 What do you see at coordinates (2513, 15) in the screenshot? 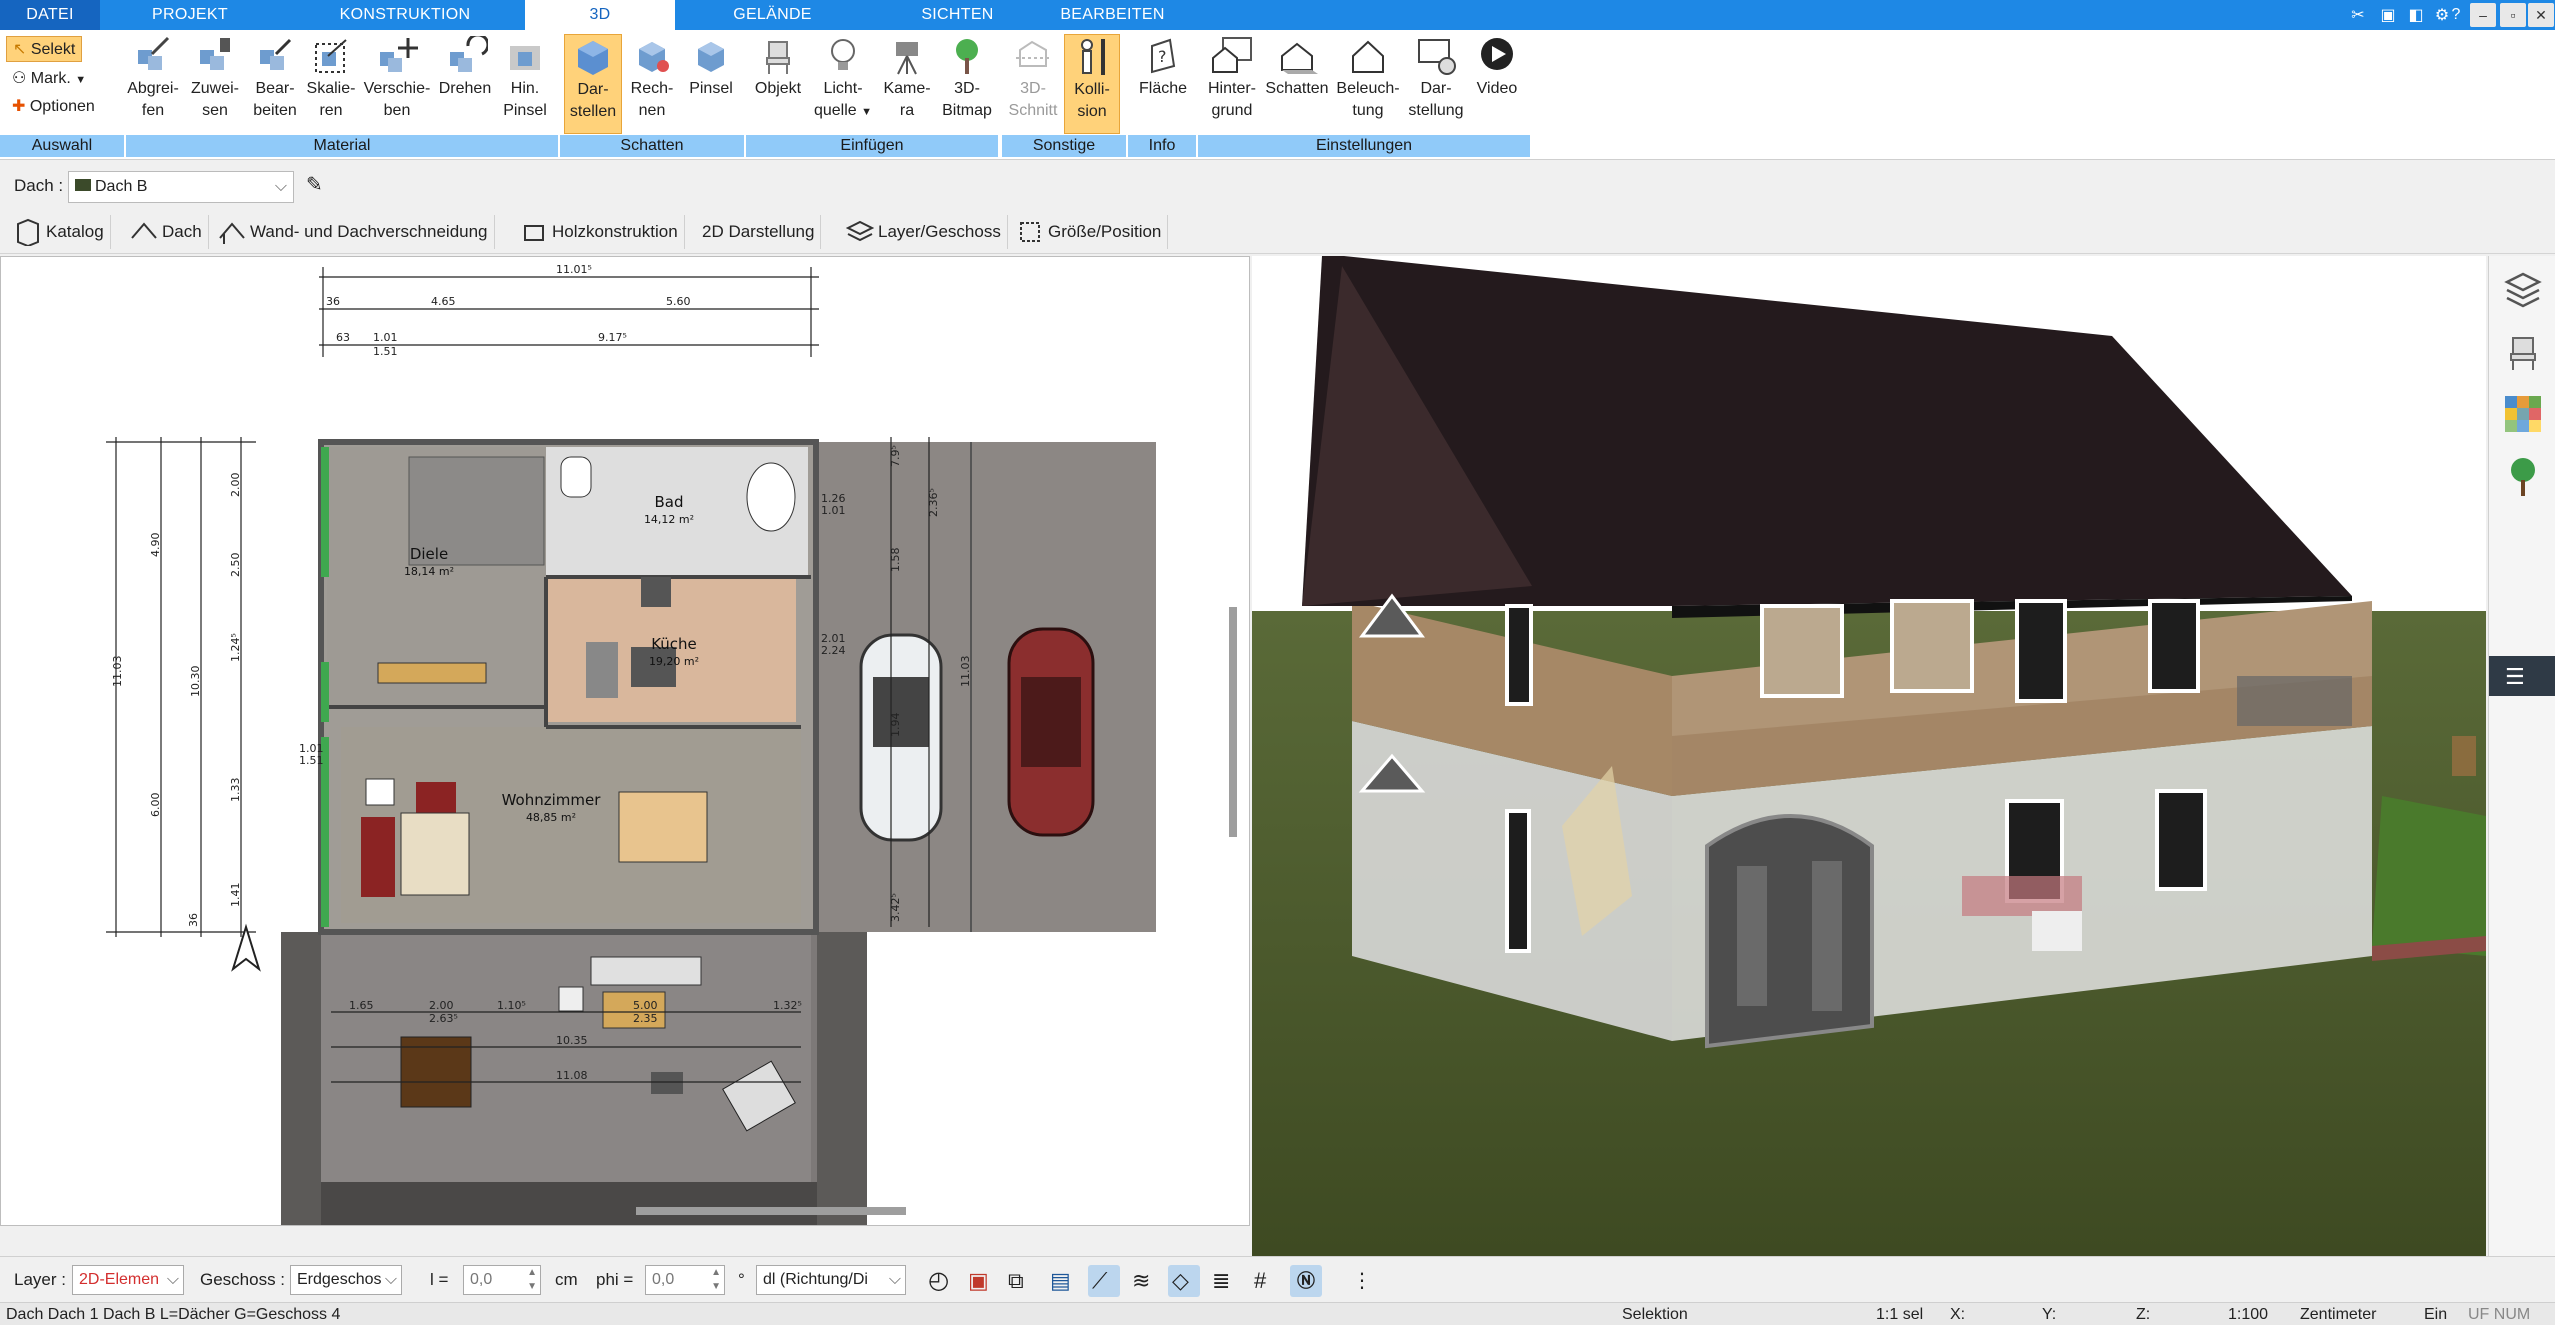
I see `restore-button: ▫` at bounding box center [2513, 15].